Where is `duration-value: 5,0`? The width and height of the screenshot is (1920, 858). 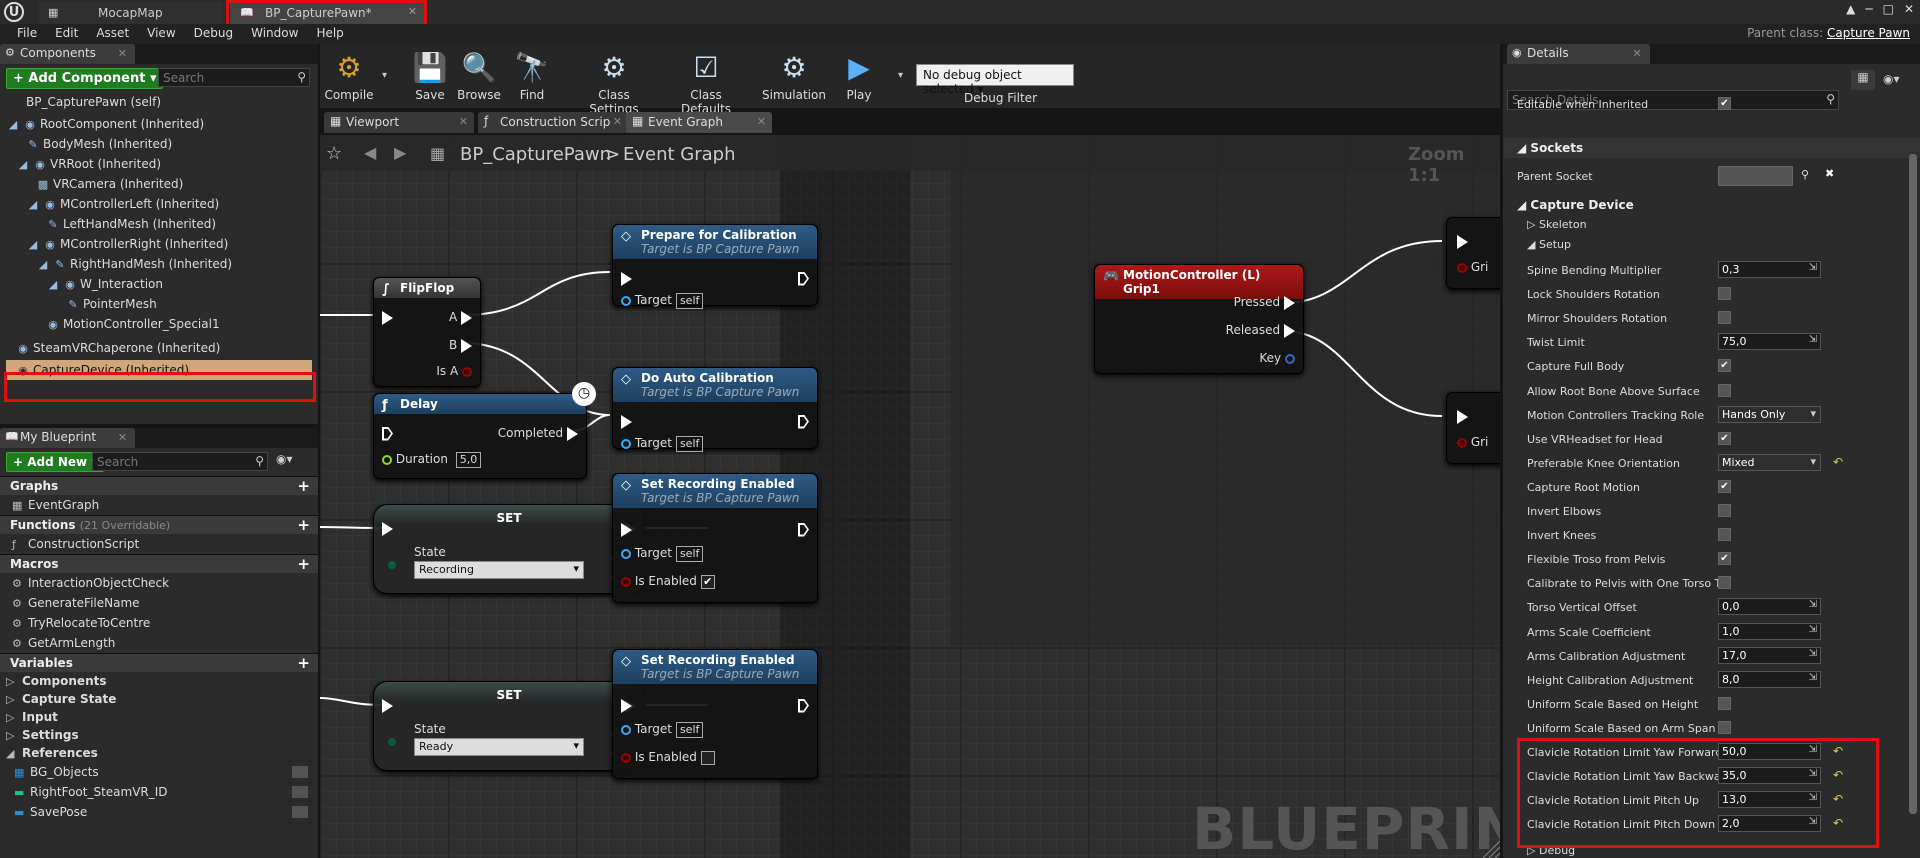
duration-value: 5,0 is located at coordinates (468, 460).